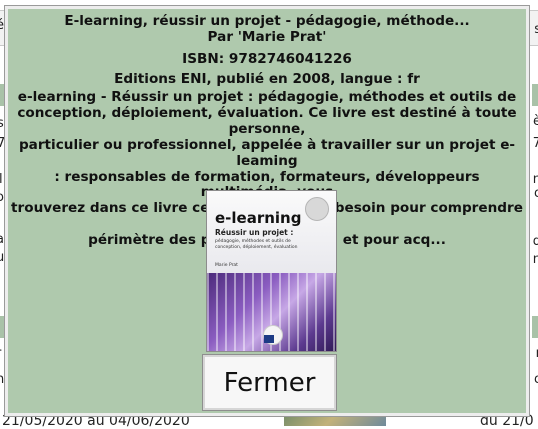  What do you see at coordinates (0, 353) in the screenshot?
I see `background-fragment: r` at bounding box center [0, 353].